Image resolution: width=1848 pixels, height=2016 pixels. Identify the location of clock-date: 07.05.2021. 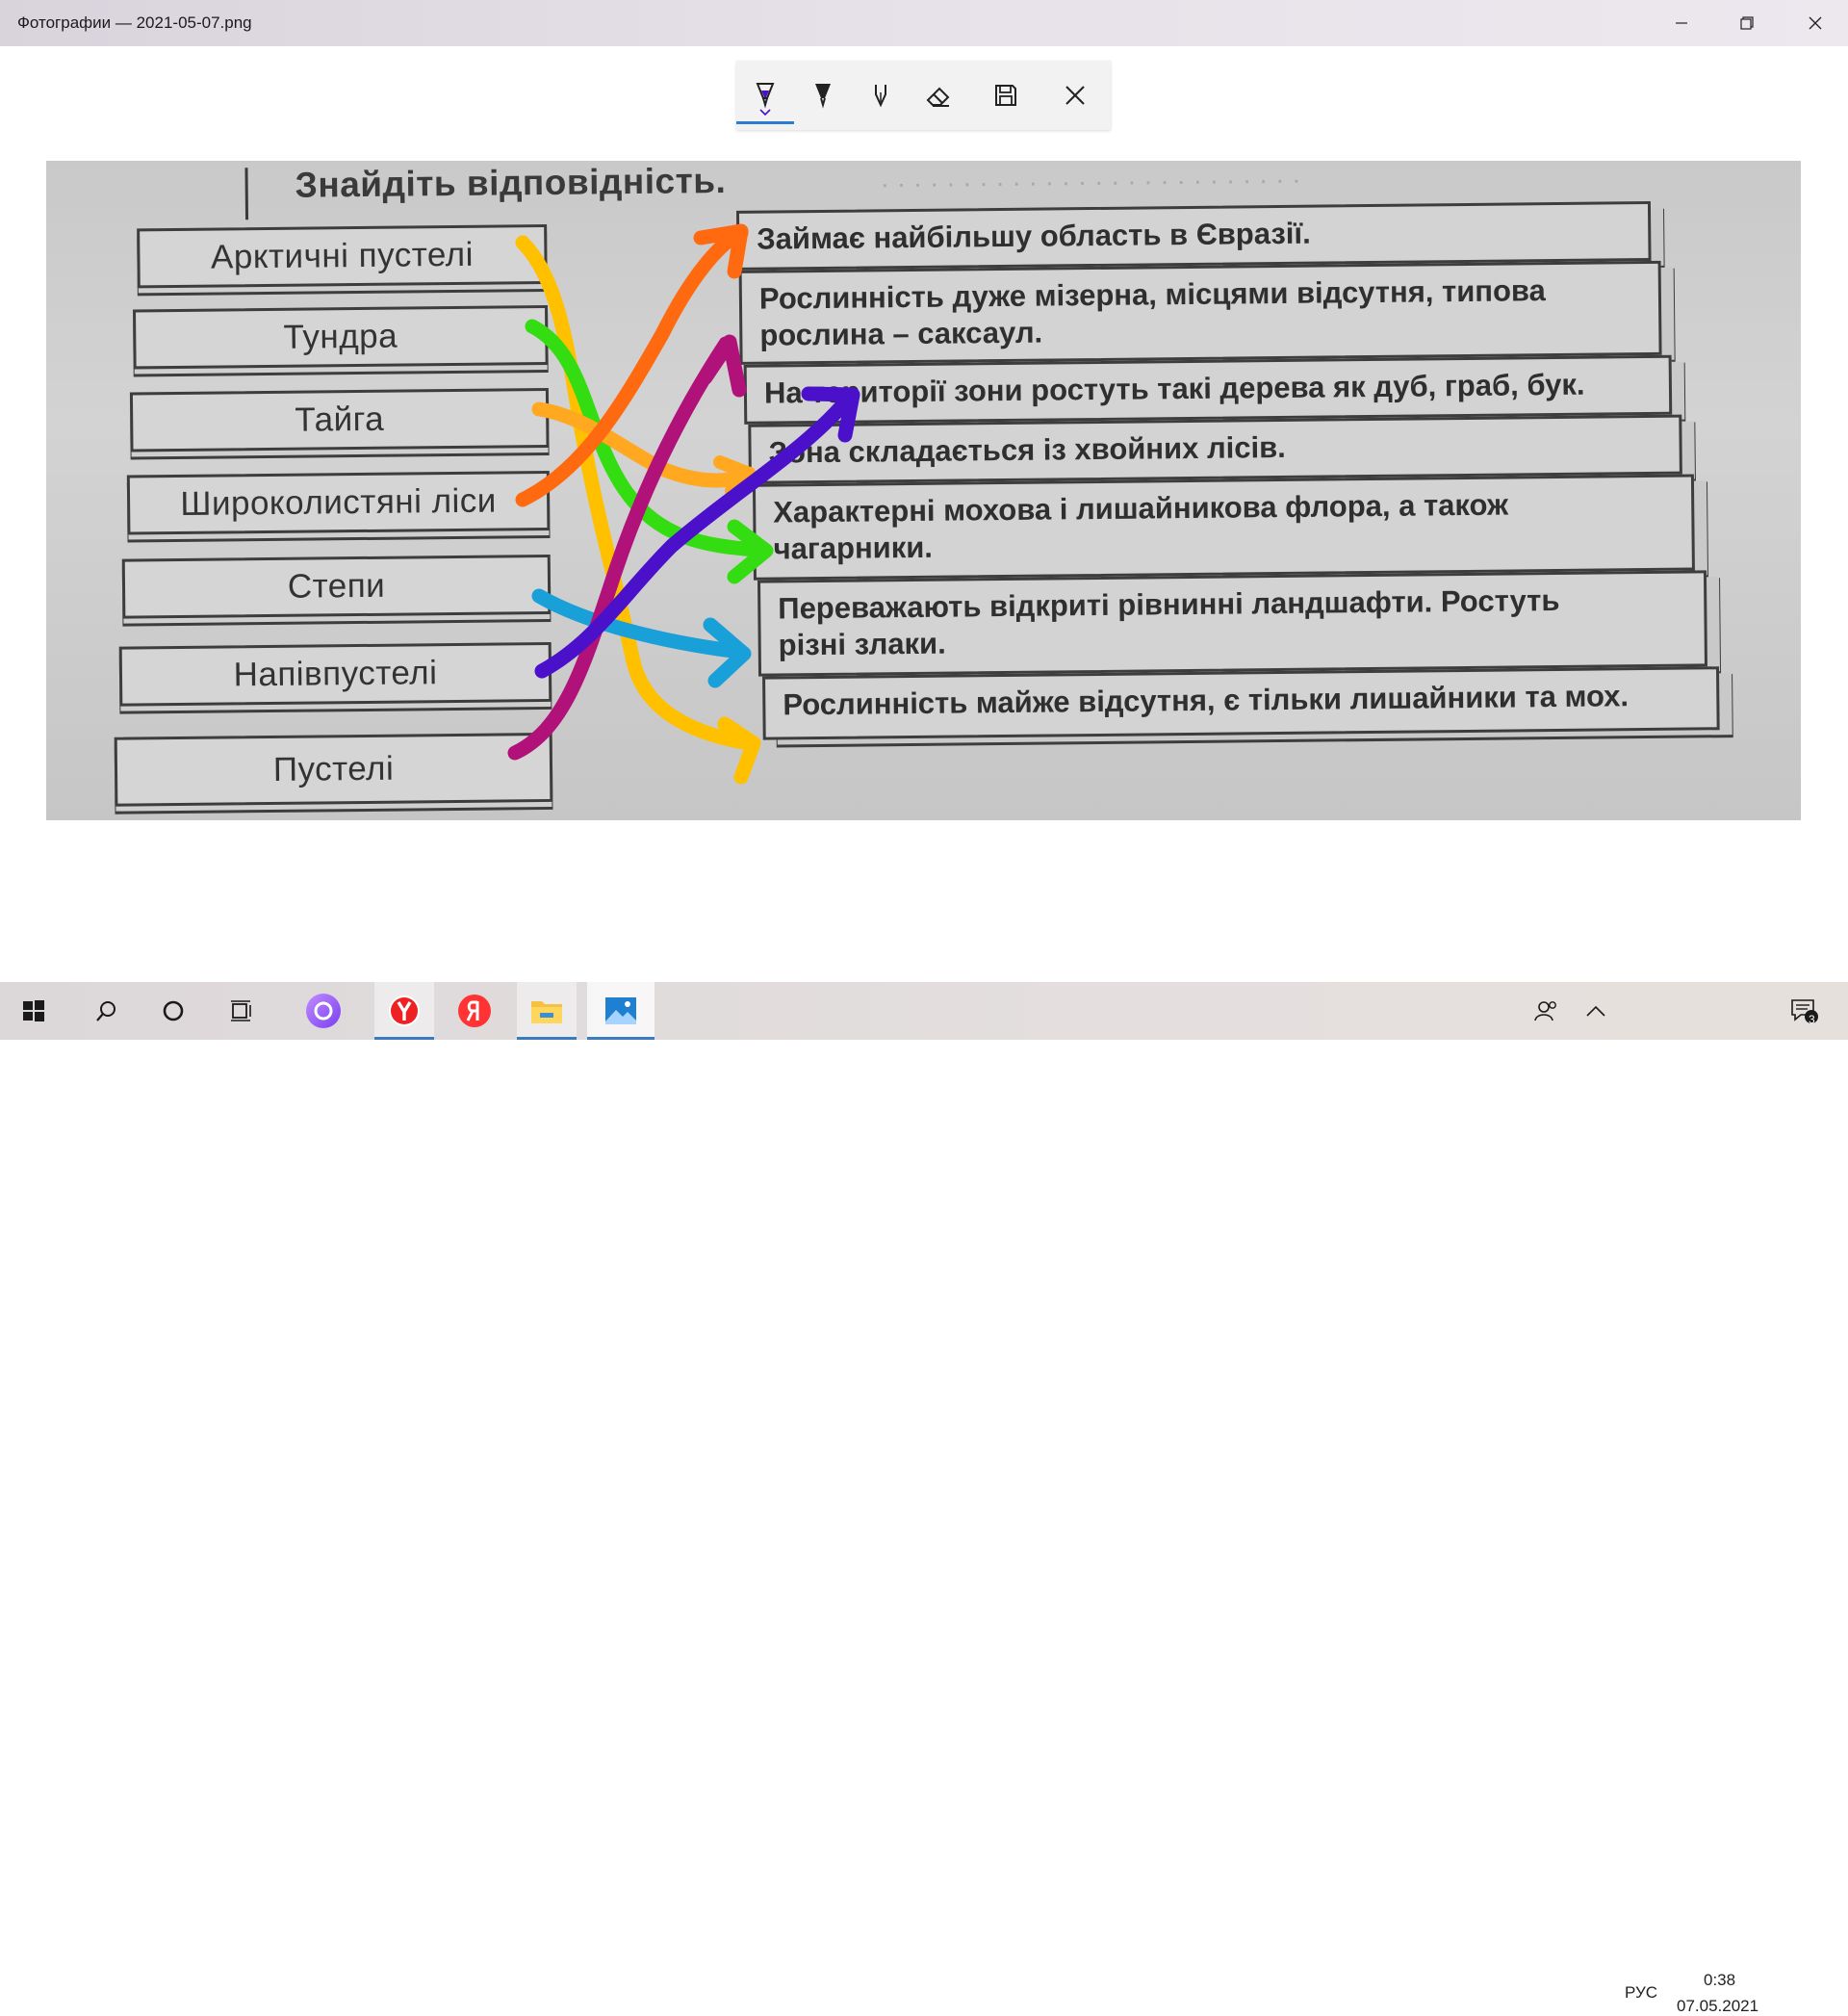
(1717, 2007).